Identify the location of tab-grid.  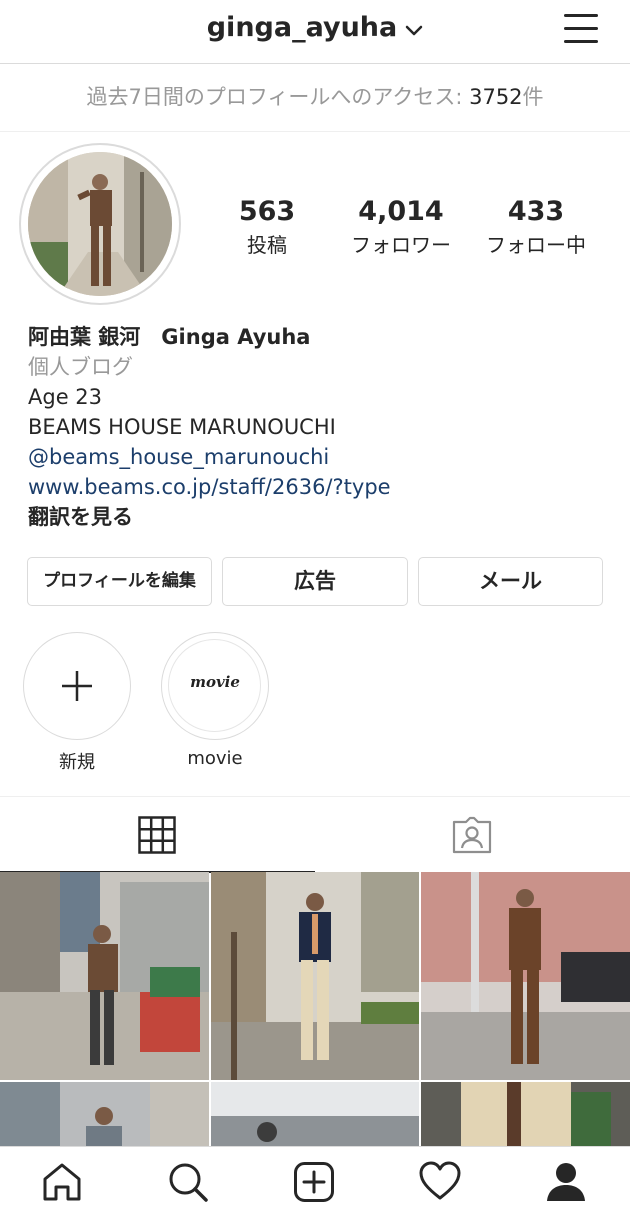
(157, 835).